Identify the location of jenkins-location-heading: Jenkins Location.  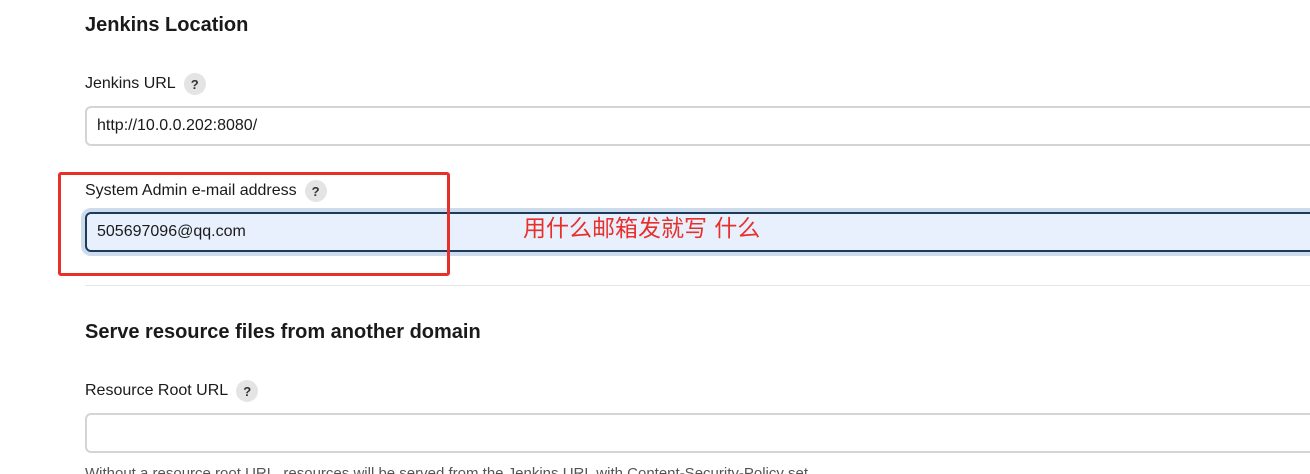
(167, 25).